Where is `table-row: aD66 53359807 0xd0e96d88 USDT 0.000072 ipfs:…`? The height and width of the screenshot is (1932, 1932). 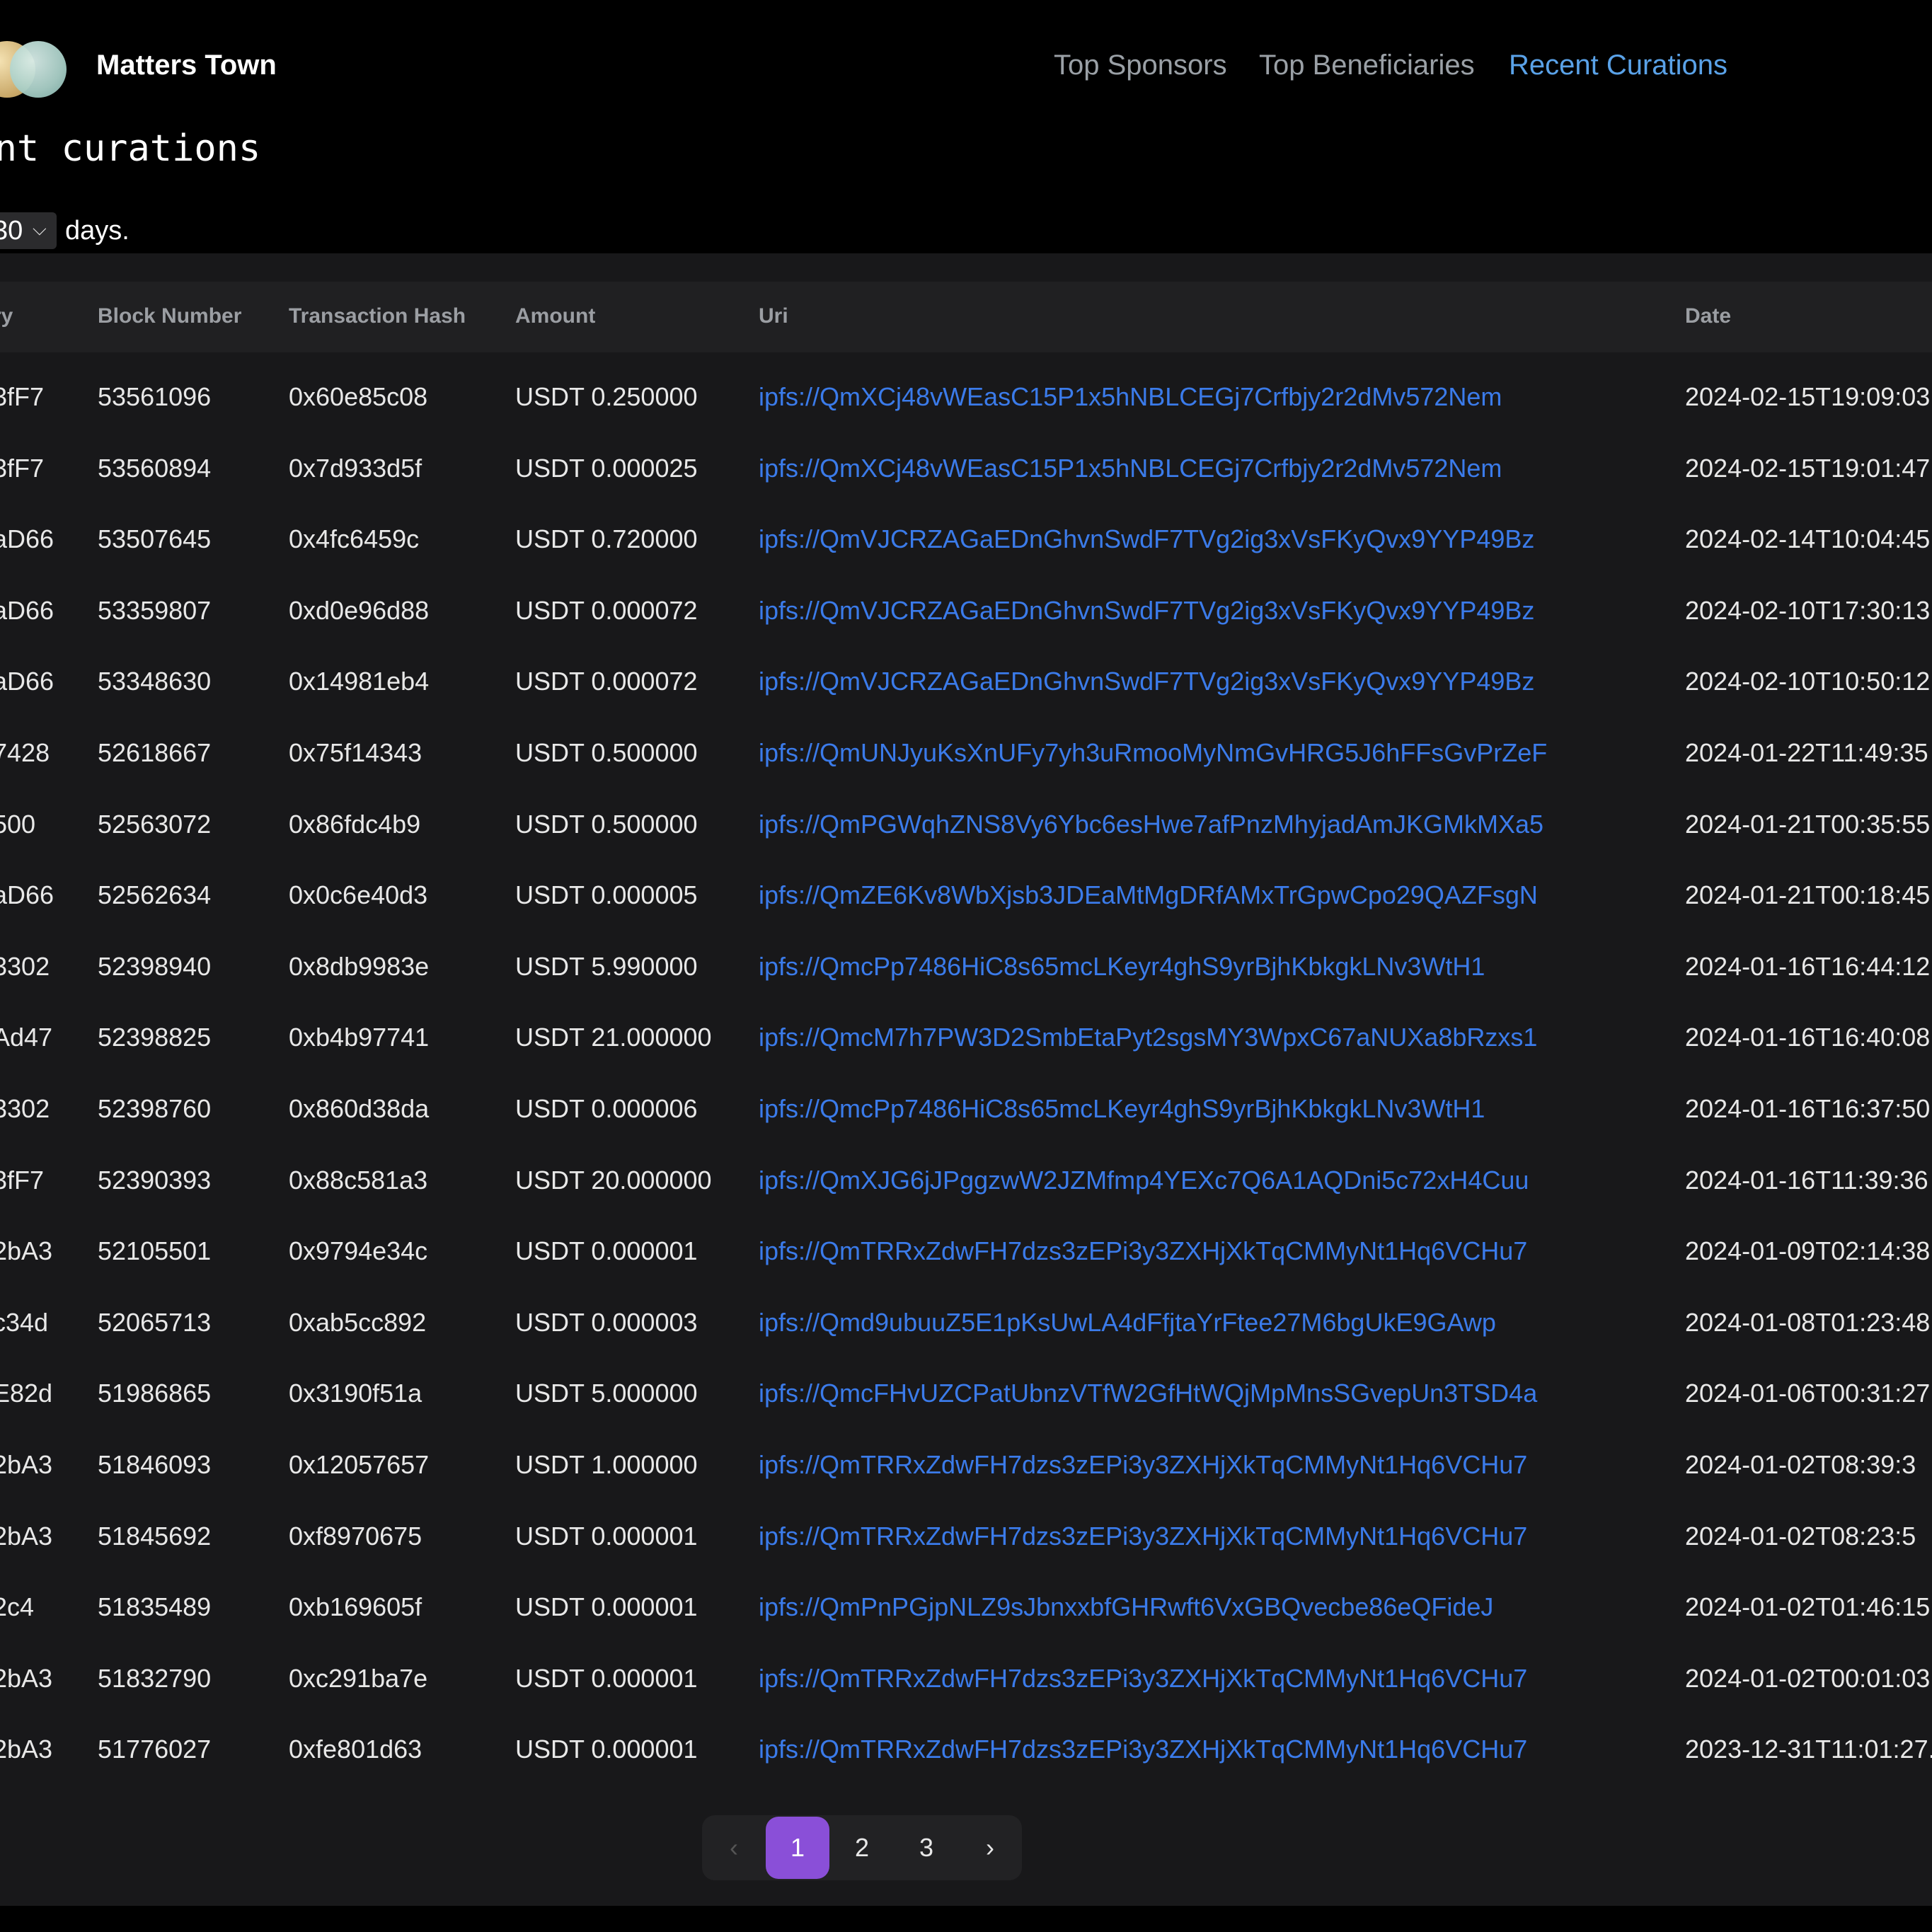
table-row: aD66 53359807 0xd0e96d88 USDT 0.000072 ipfs:… is located at coordinates (966, 610).